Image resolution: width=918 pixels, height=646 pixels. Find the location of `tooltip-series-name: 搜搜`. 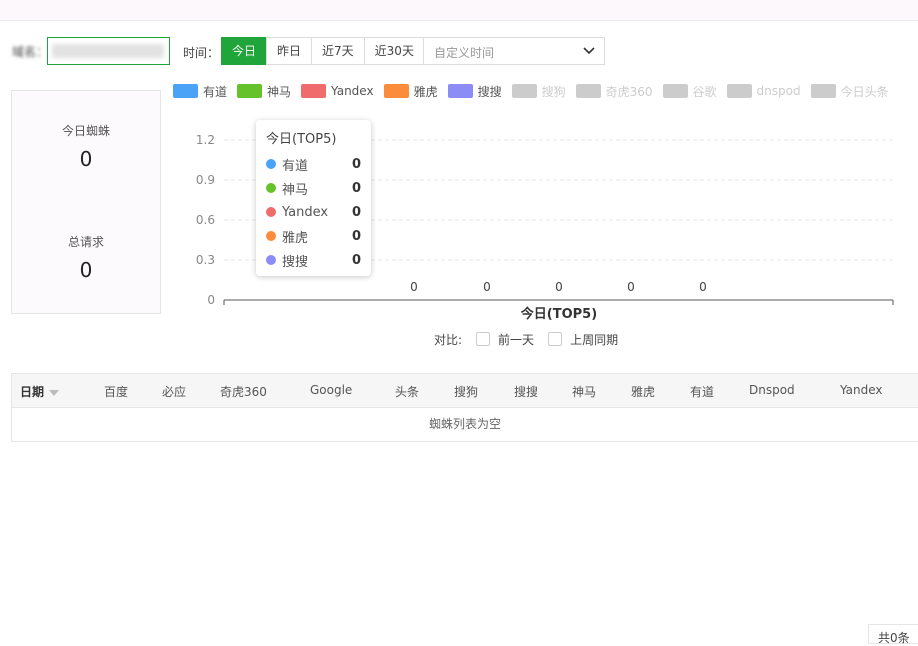

tooltip-series-name: 搜搜 is located at coordinates (295, 262).